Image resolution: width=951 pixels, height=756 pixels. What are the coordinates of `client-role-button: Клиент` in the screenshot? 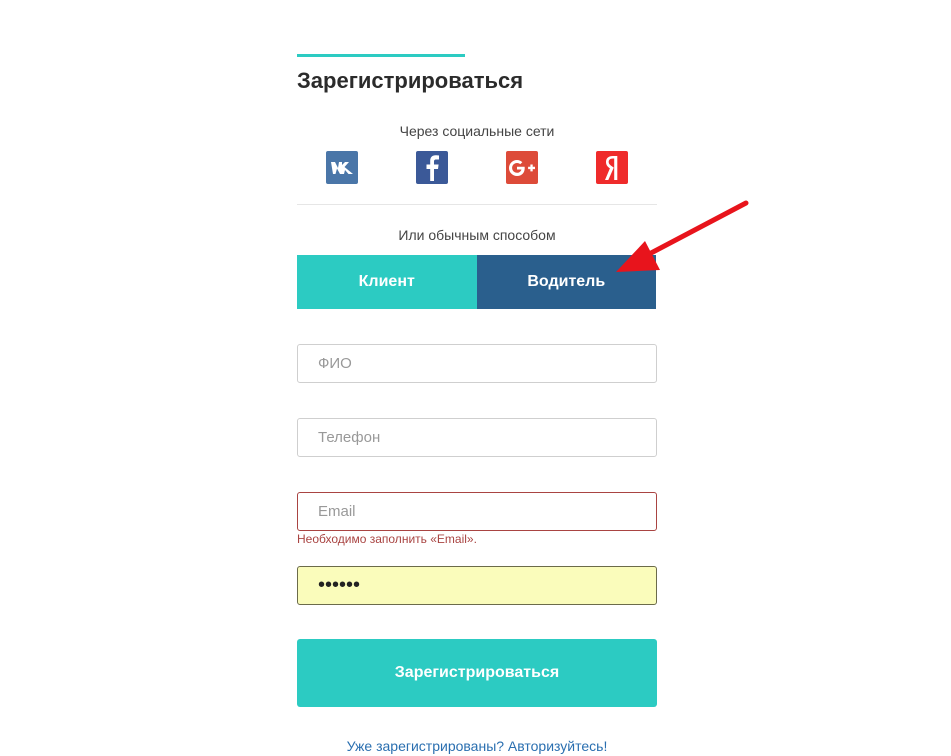 It's located at (387, 282).